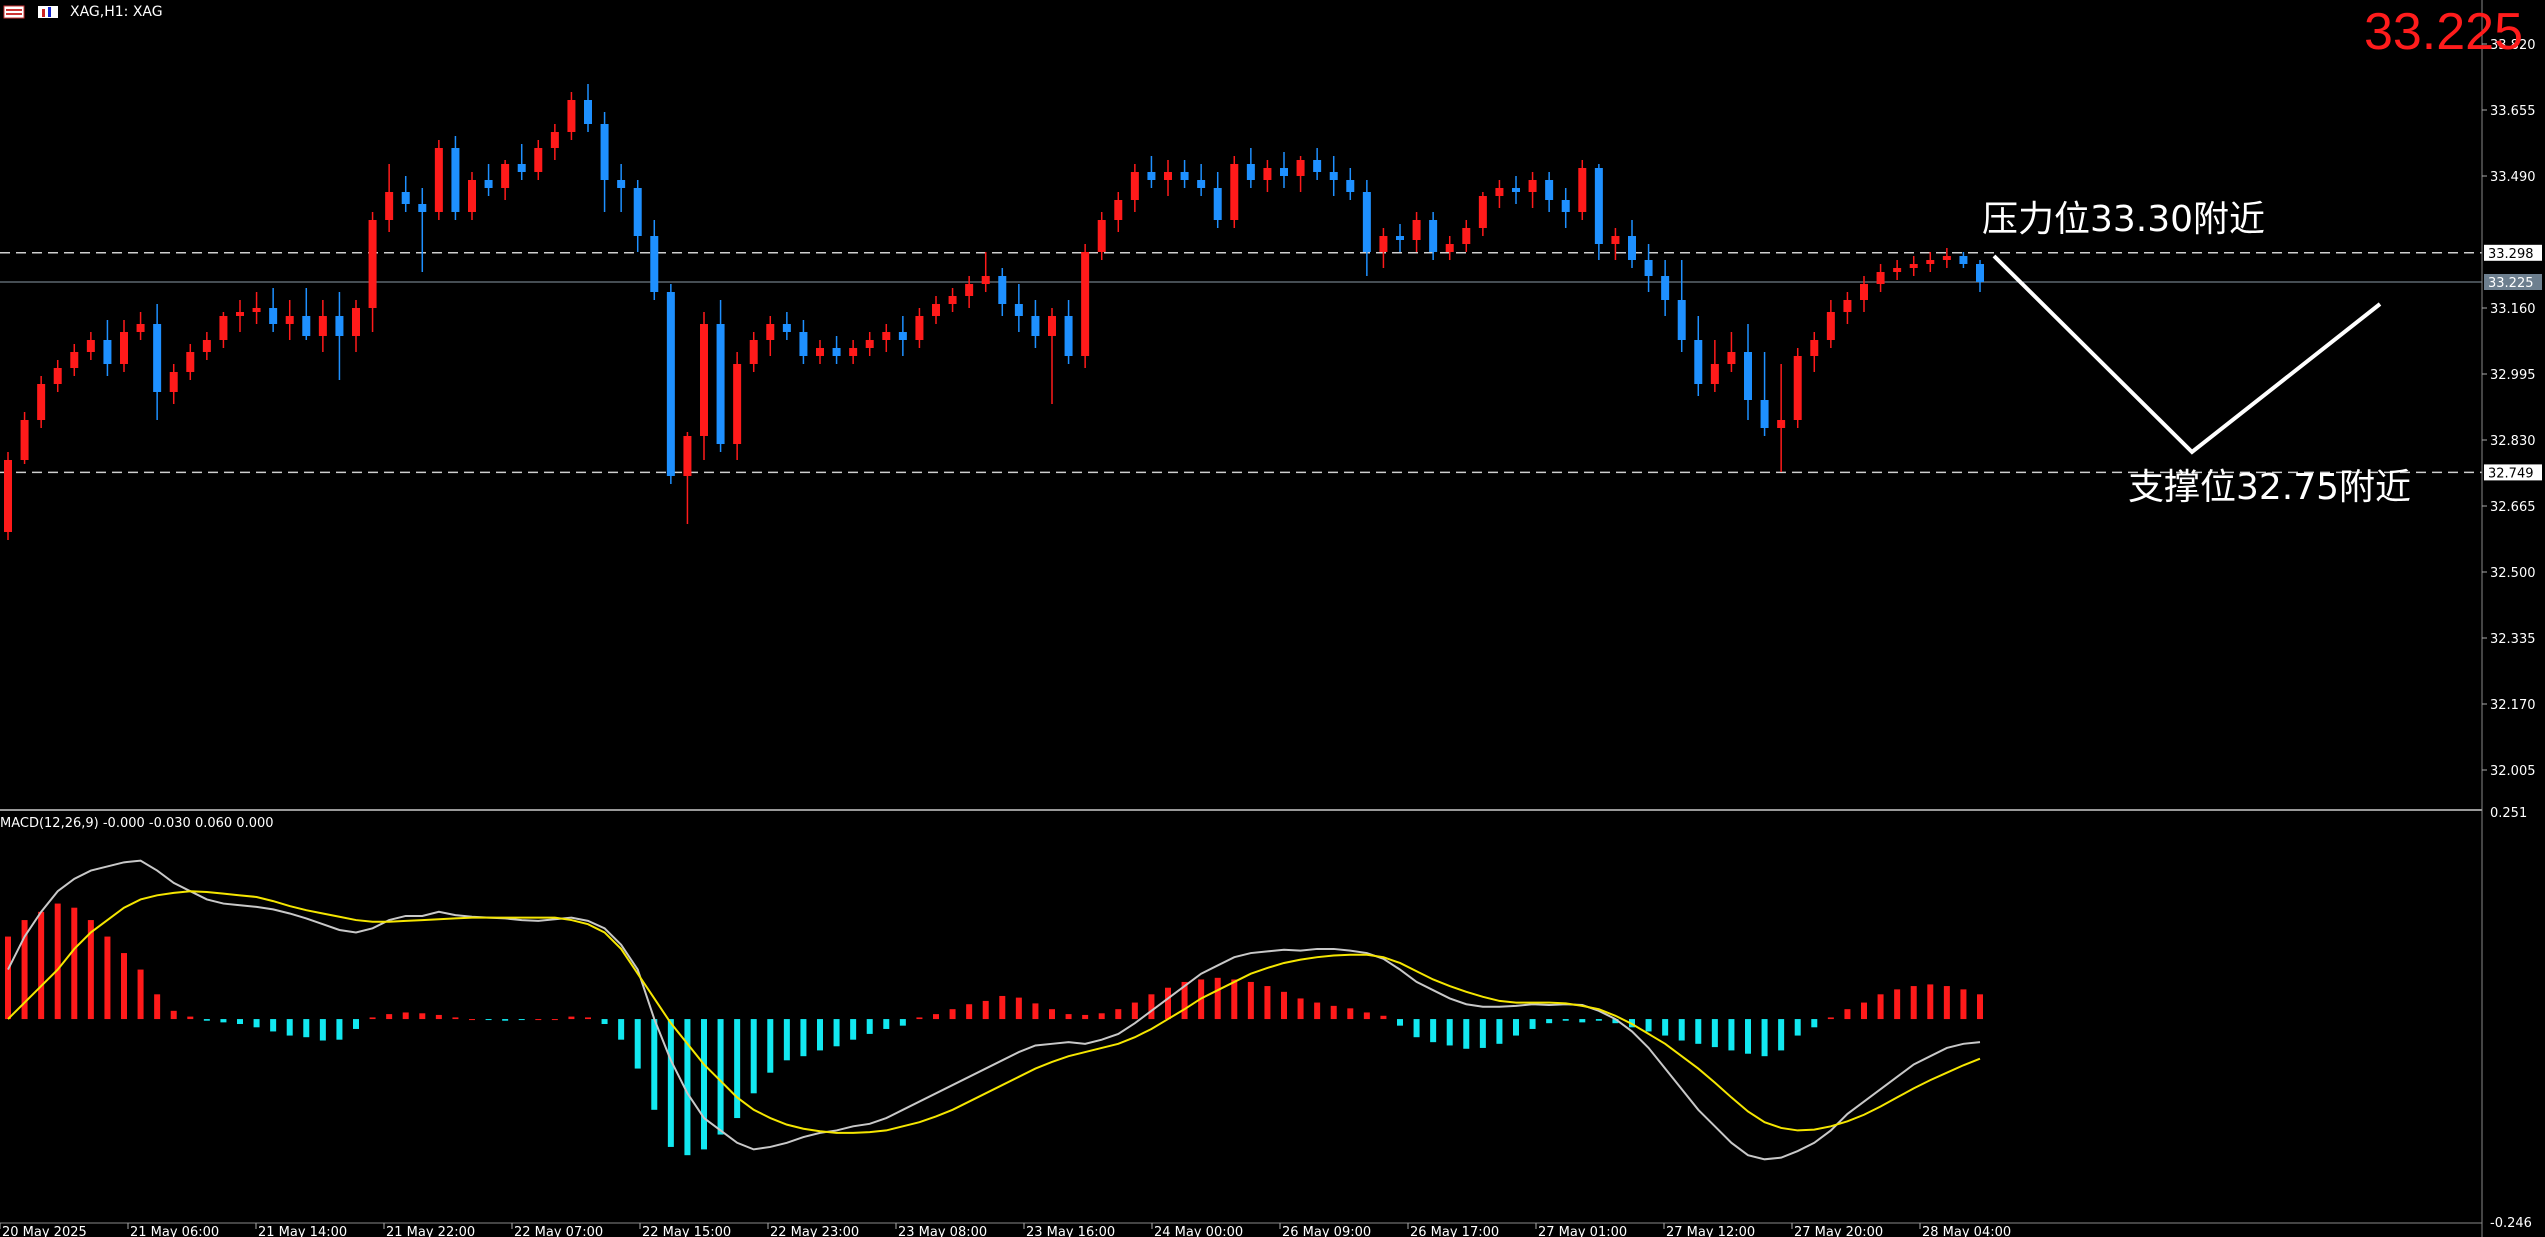 The image size is (2545, 1237). What do you see at coordinates (2513, 309) in the screenshot?
I see `price-tick-label: 33.160` at bounding box center [2513, 309].